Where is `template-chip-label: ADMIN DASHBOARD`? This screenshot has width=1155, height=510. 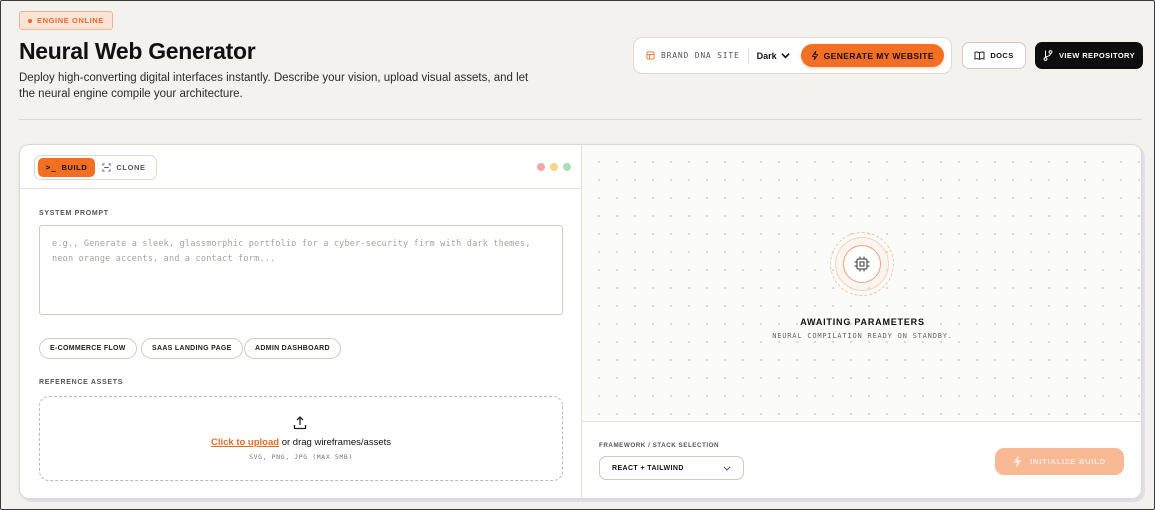 template-chip-label: ADMIN DASHBOARD is located at coordinates (292, 348).